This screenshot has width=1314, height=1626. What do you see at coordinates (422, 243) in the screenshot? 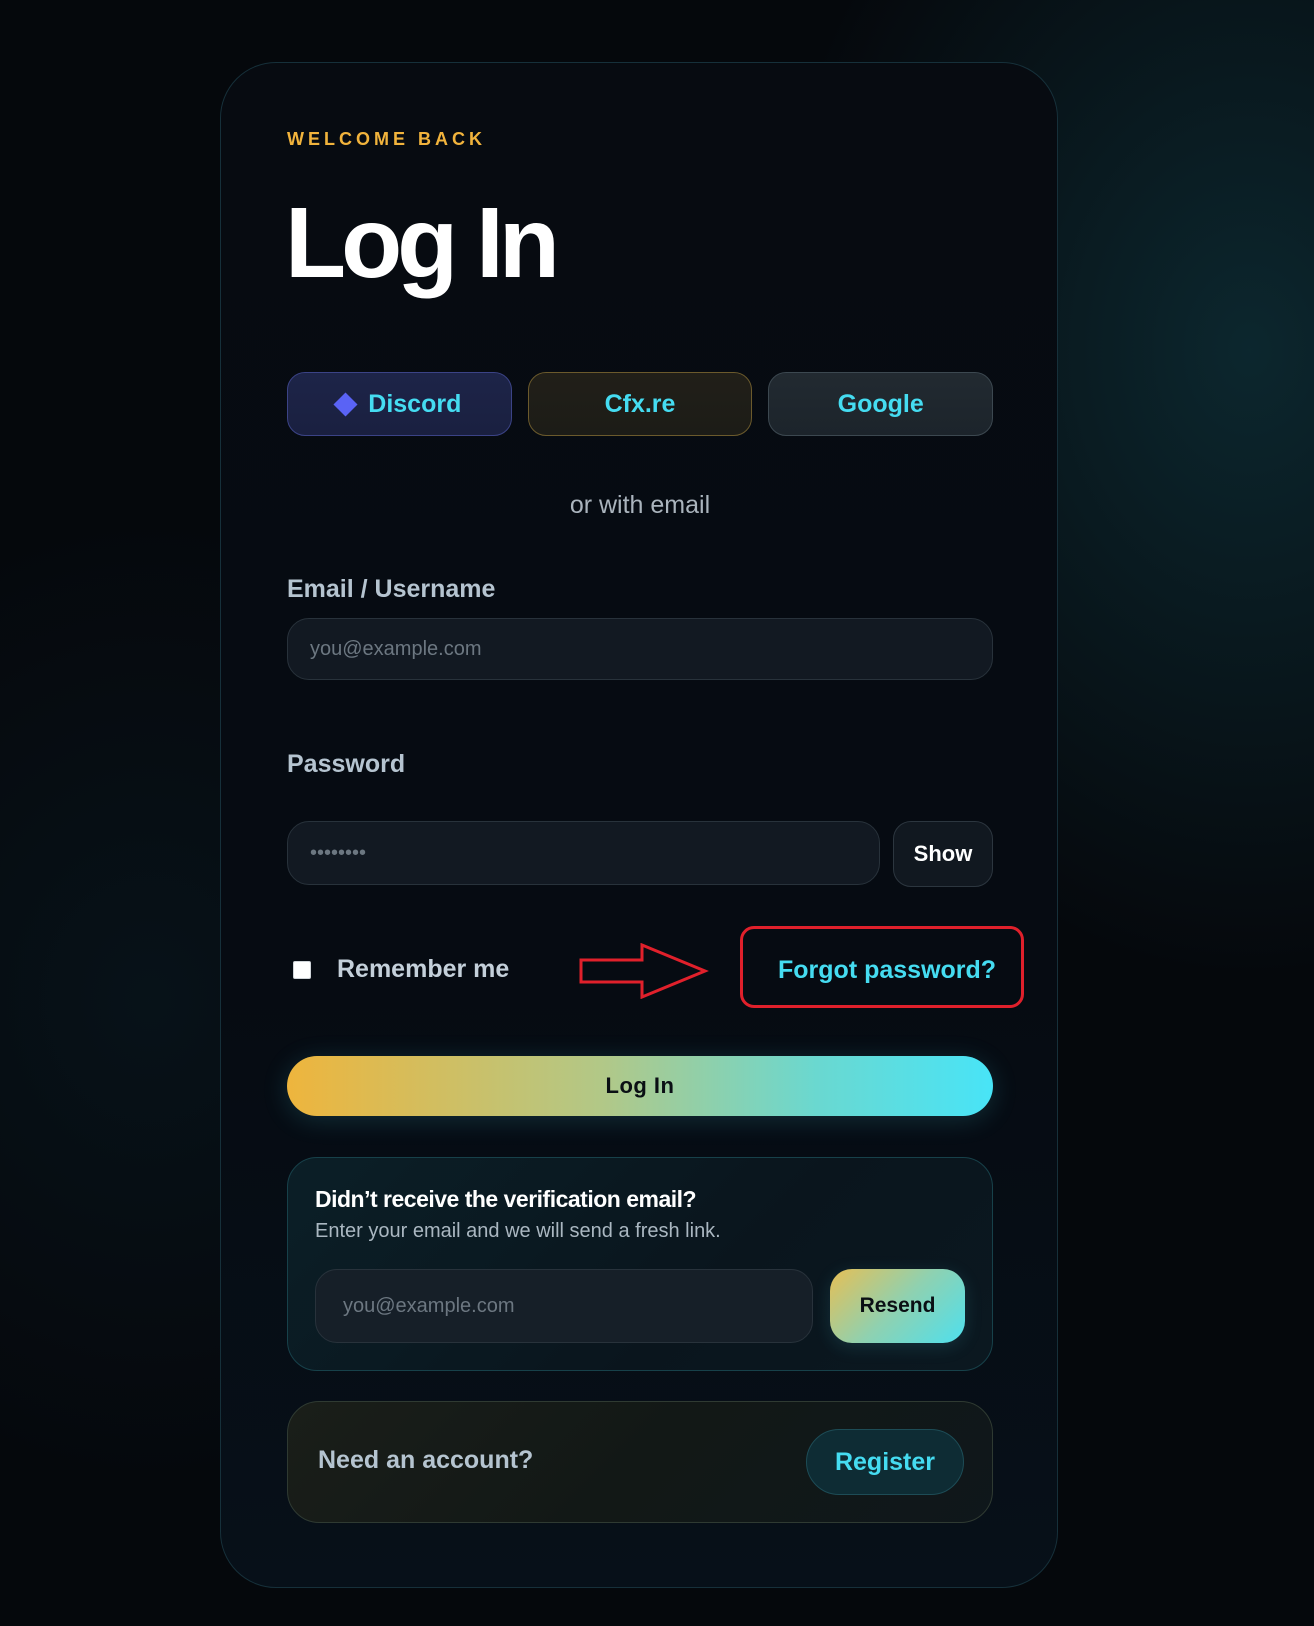
I see `page-title: Log In` at bounding box center [422, 243].